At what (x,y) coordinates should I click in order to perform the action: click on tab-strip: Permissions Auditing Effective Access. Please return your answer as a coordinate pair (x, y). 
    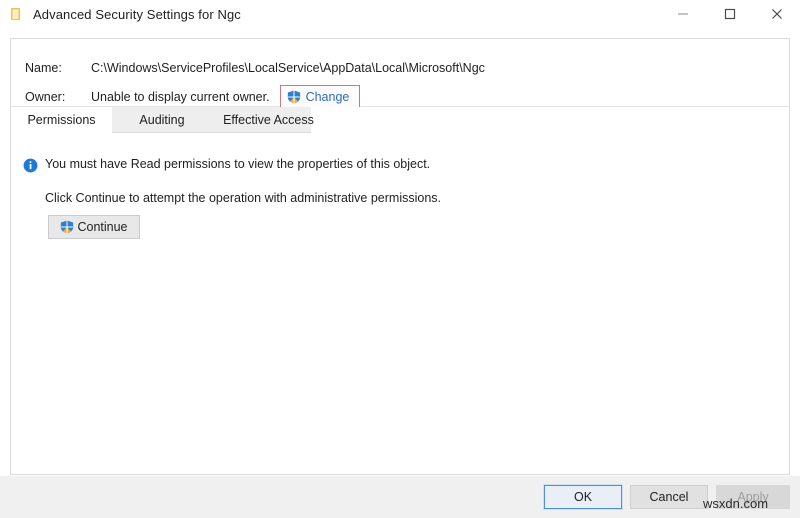
    Looking at the image, I should click on (400, 120).